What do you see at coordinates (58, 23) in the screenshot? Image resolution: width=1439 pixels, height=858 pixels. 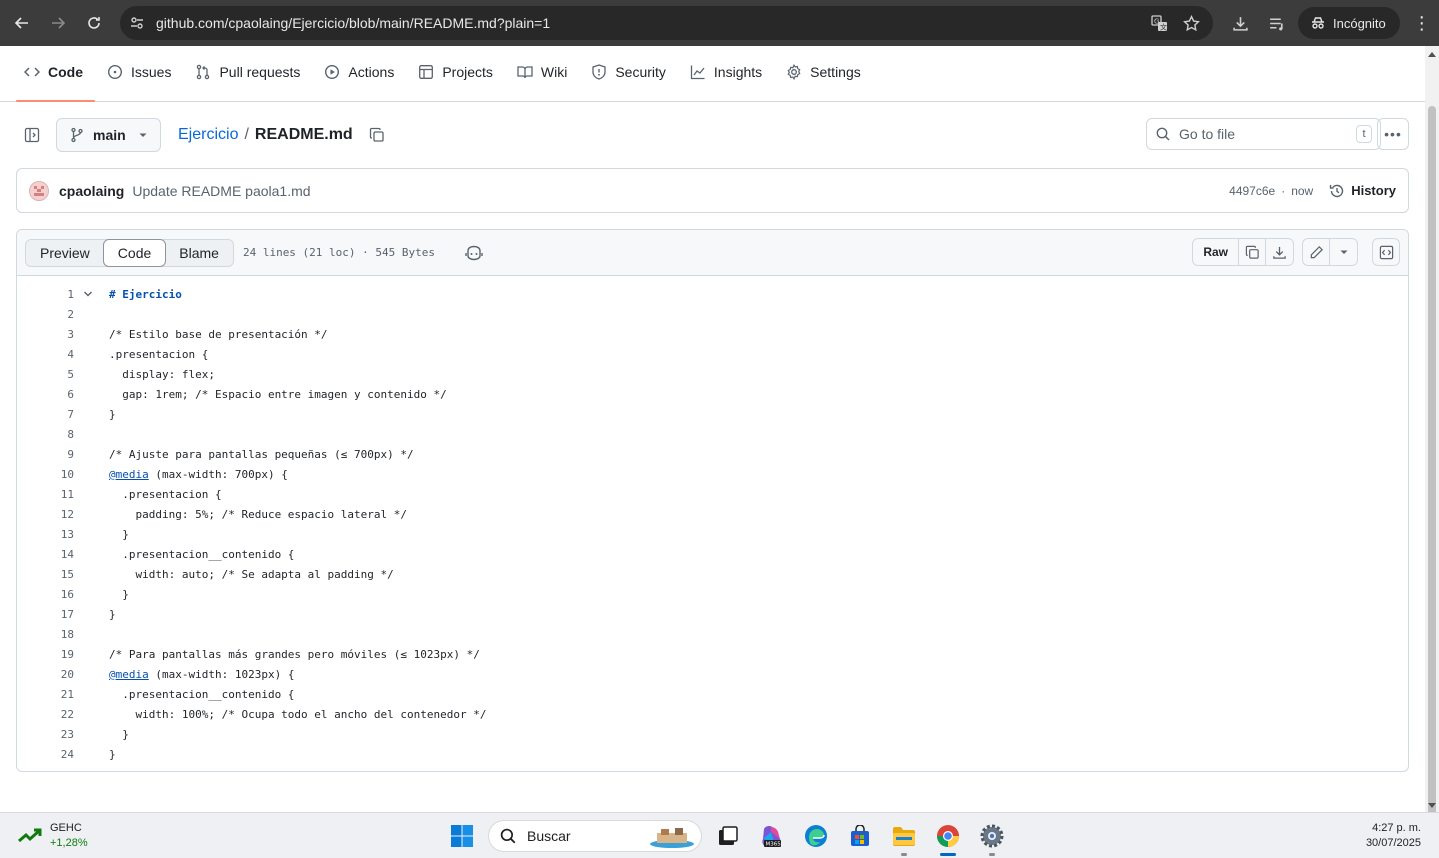 I see `forward-button` at bounding box center [58, 23].